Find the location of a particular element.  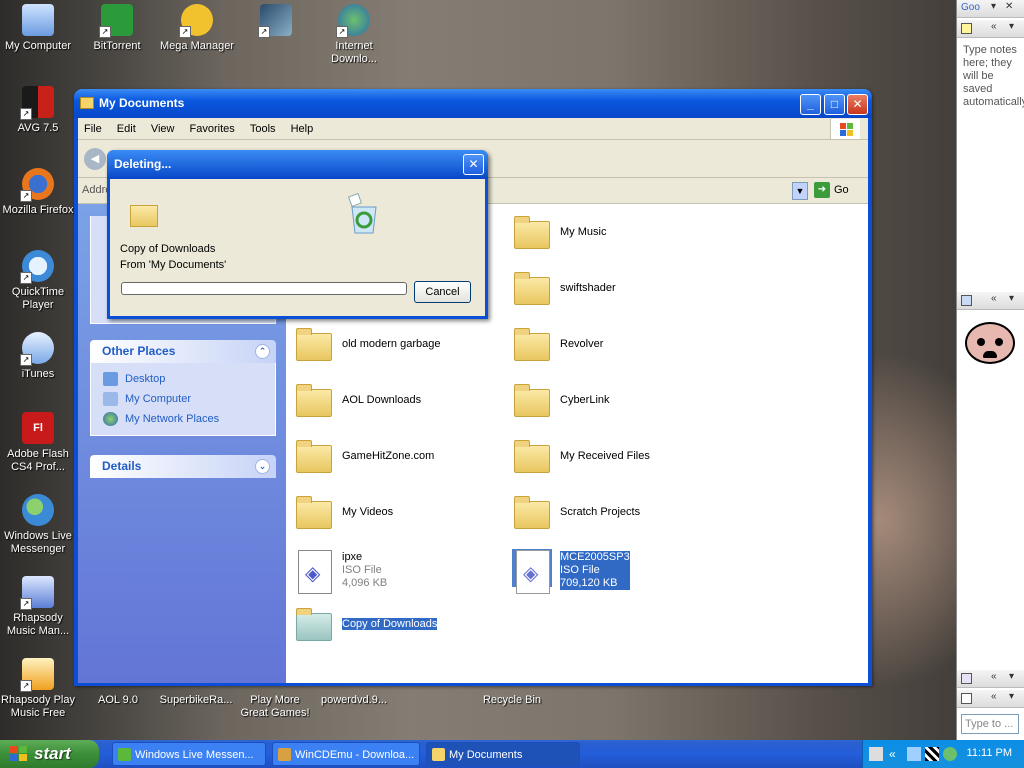

go-arrow-icon: ➜ is located at coordinates (822, 190).